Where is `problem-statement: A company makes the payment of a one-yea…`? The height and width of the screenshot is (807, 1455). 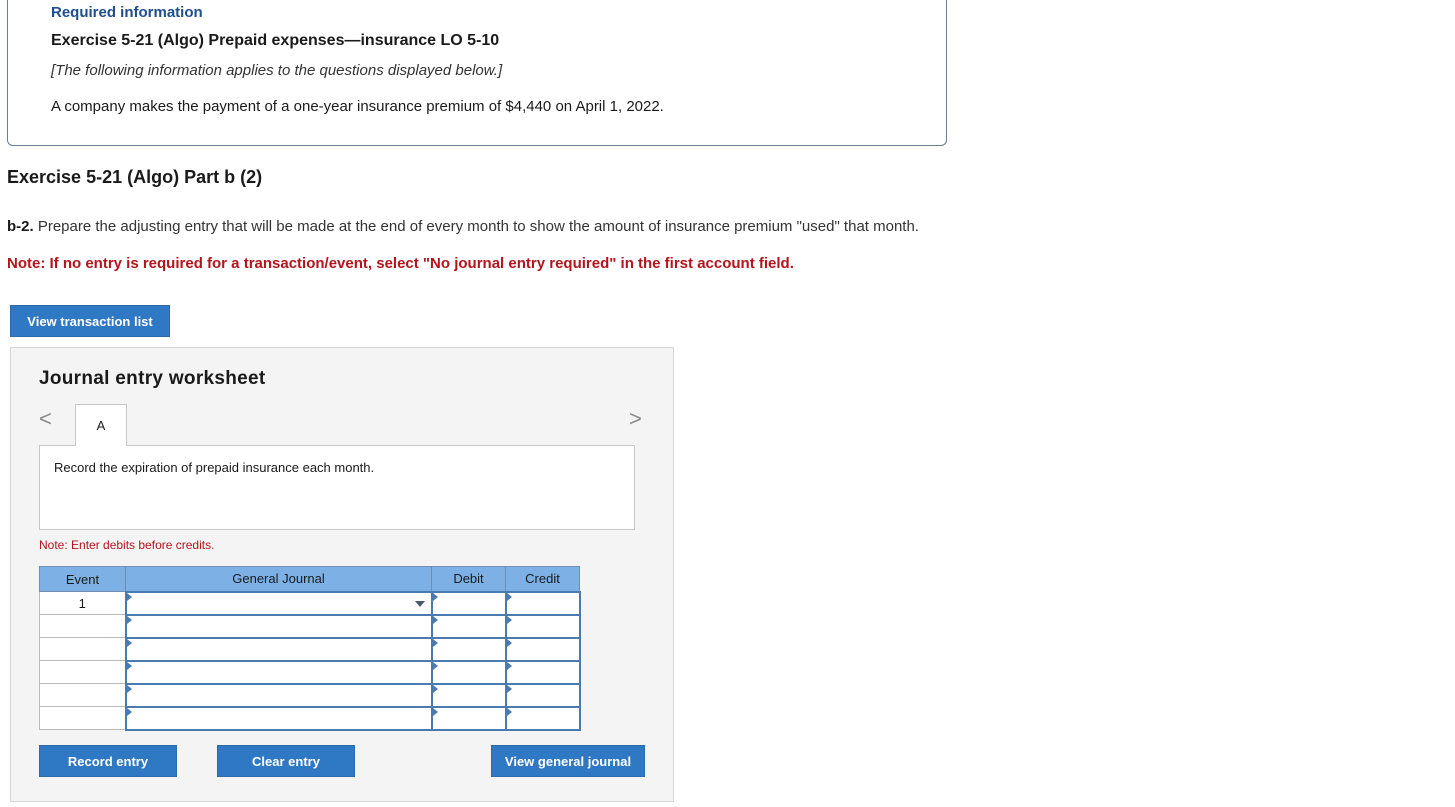
problem-statement: A company makes the payment of a one-yea… is located at coordinates (357, 106).